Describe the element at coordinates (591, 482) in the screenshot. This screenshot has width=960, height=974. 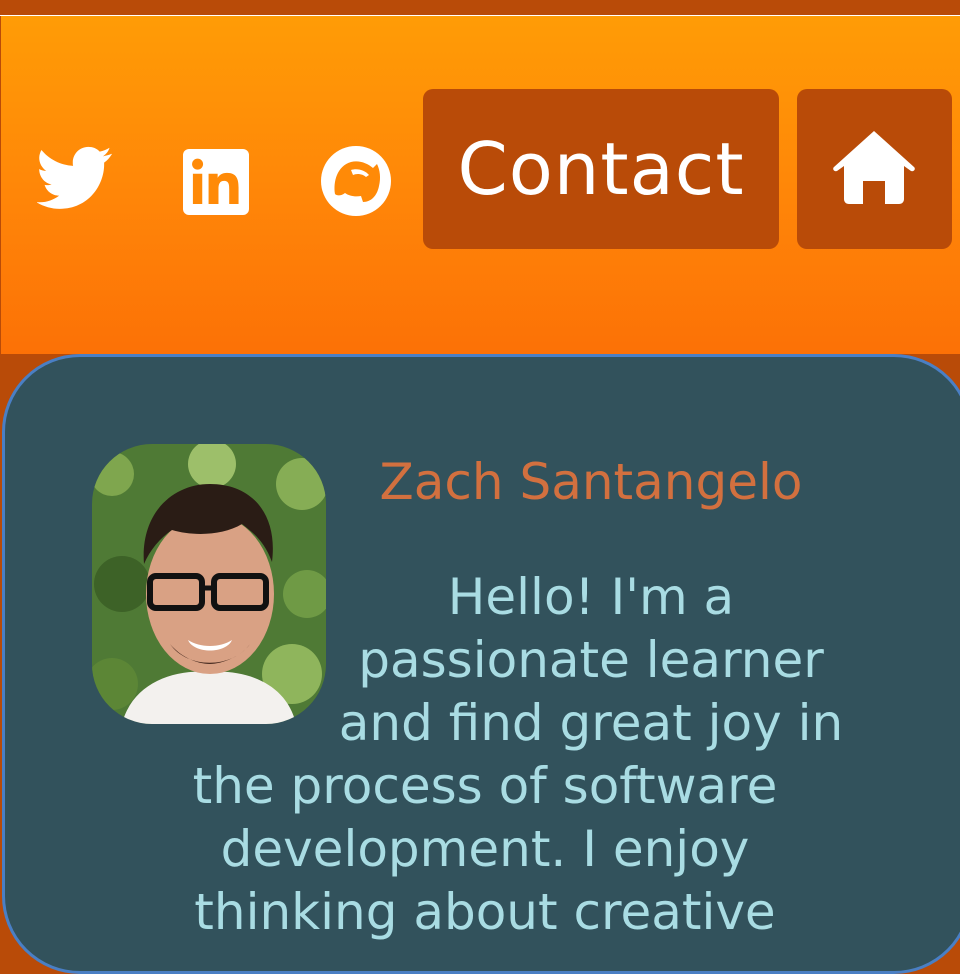
I see `profile-name: Zach Santangelo` at that location.